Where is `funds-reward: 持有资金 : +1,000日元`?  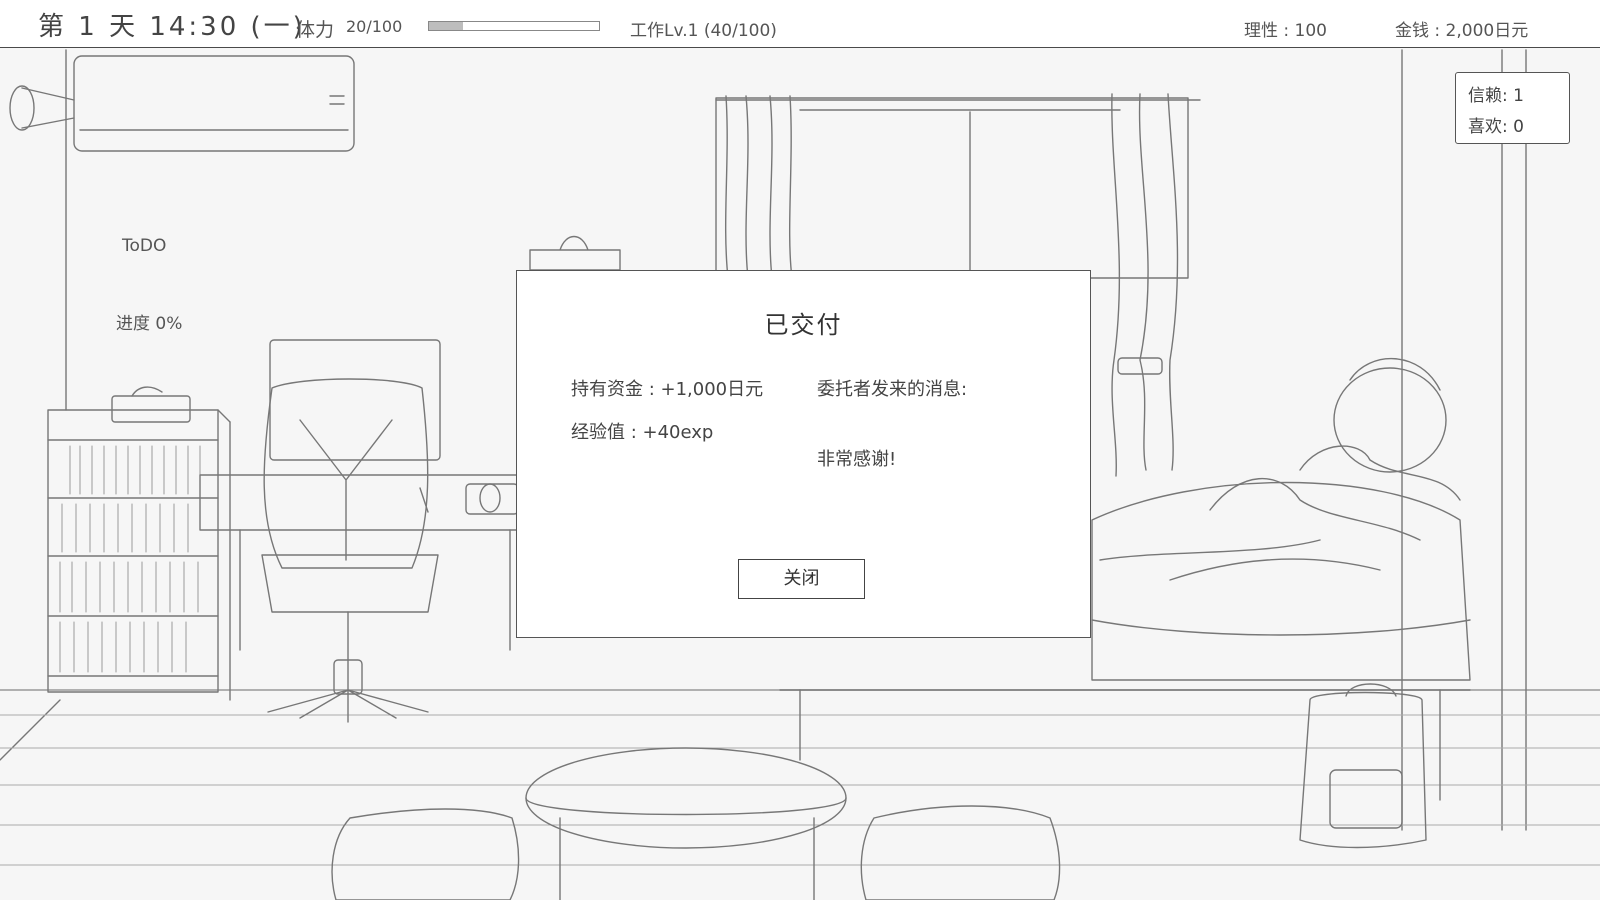 funds-reward: 持有资金 : +1,000日元 is located at coordinates (667, 389).